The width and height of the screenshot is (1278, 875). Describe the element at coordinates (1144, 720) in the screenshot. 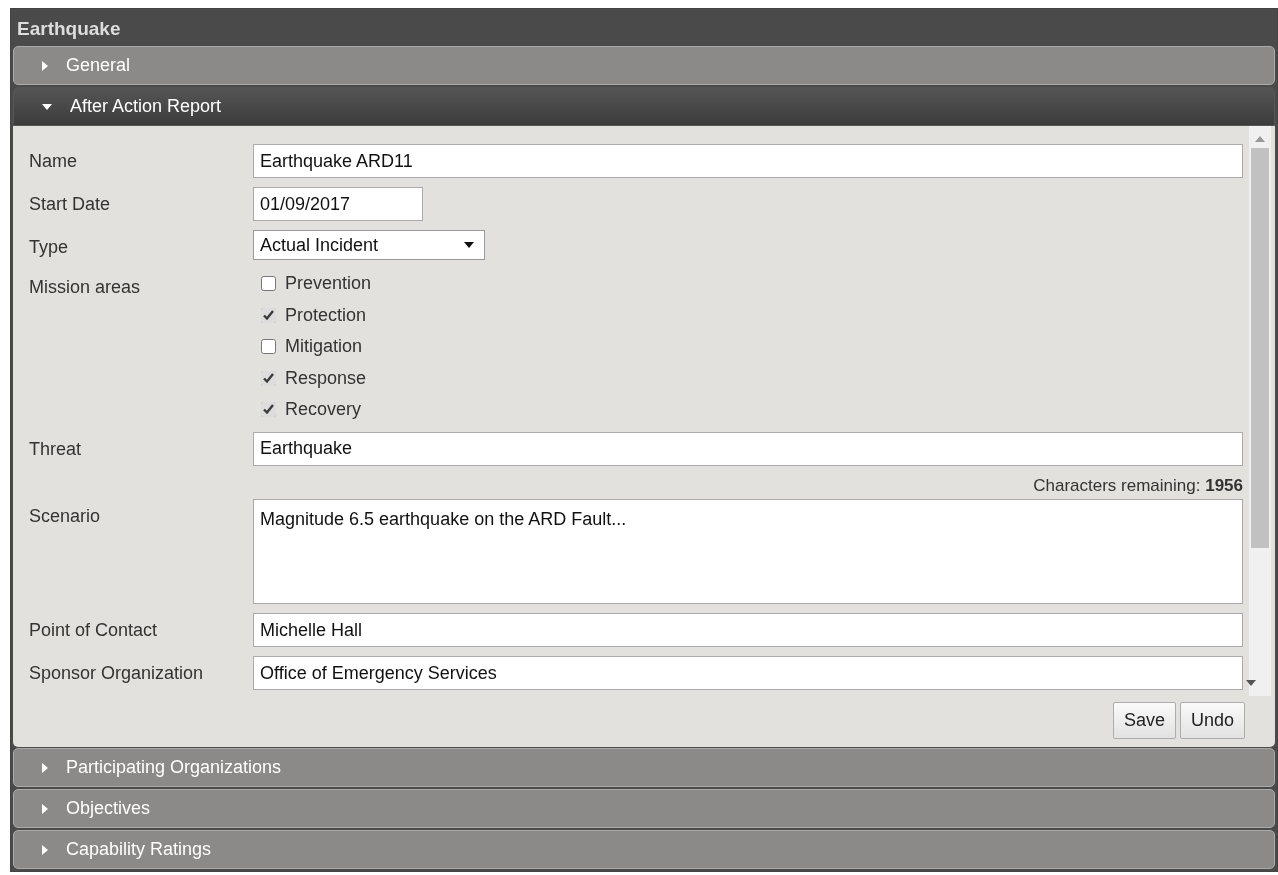

I see `save-button: Save` at that location.